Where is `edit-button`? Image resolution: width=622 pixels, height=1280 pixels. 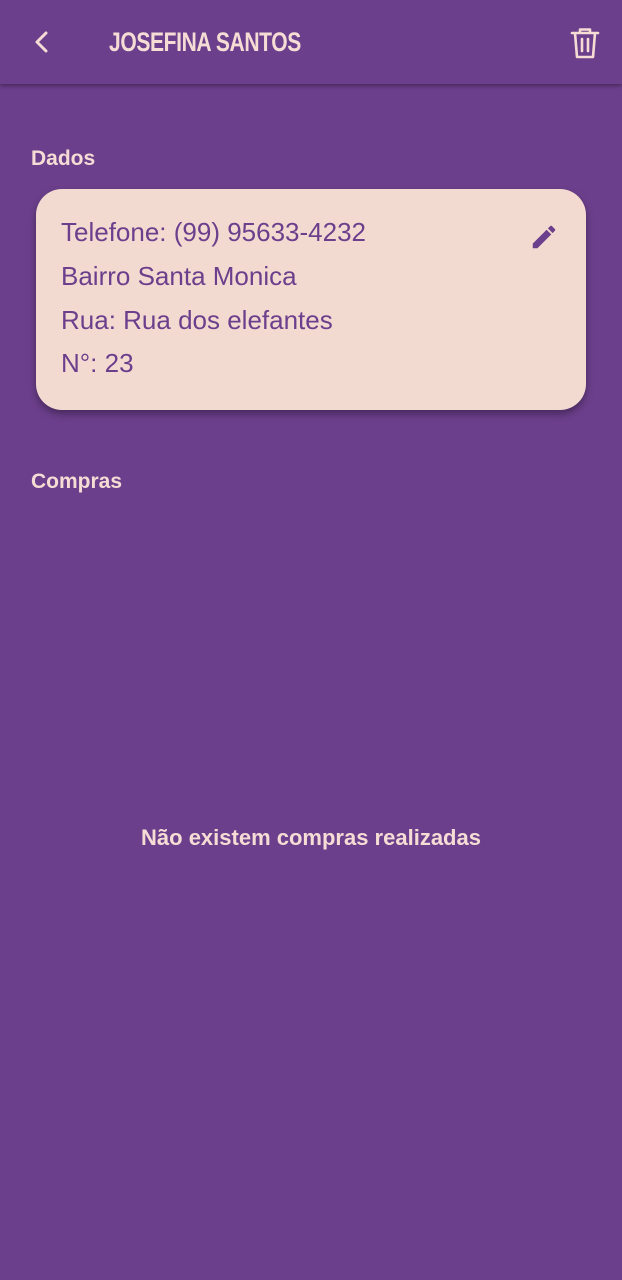 edit-button is located at coordinates (544, 237).